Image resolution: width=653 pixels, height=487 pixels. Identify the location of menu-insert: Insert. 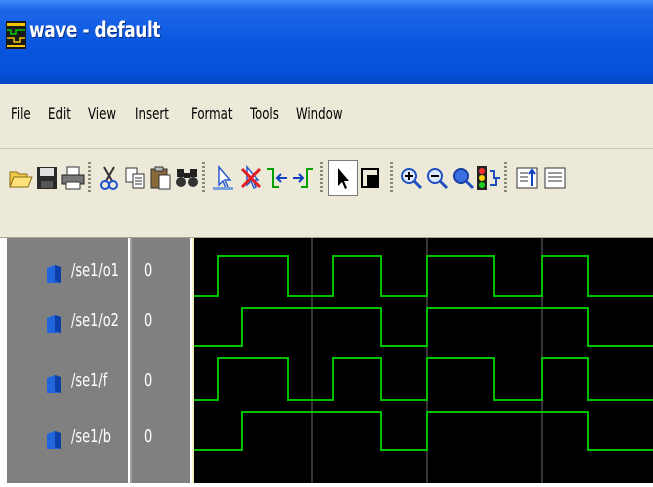
(152, 113).